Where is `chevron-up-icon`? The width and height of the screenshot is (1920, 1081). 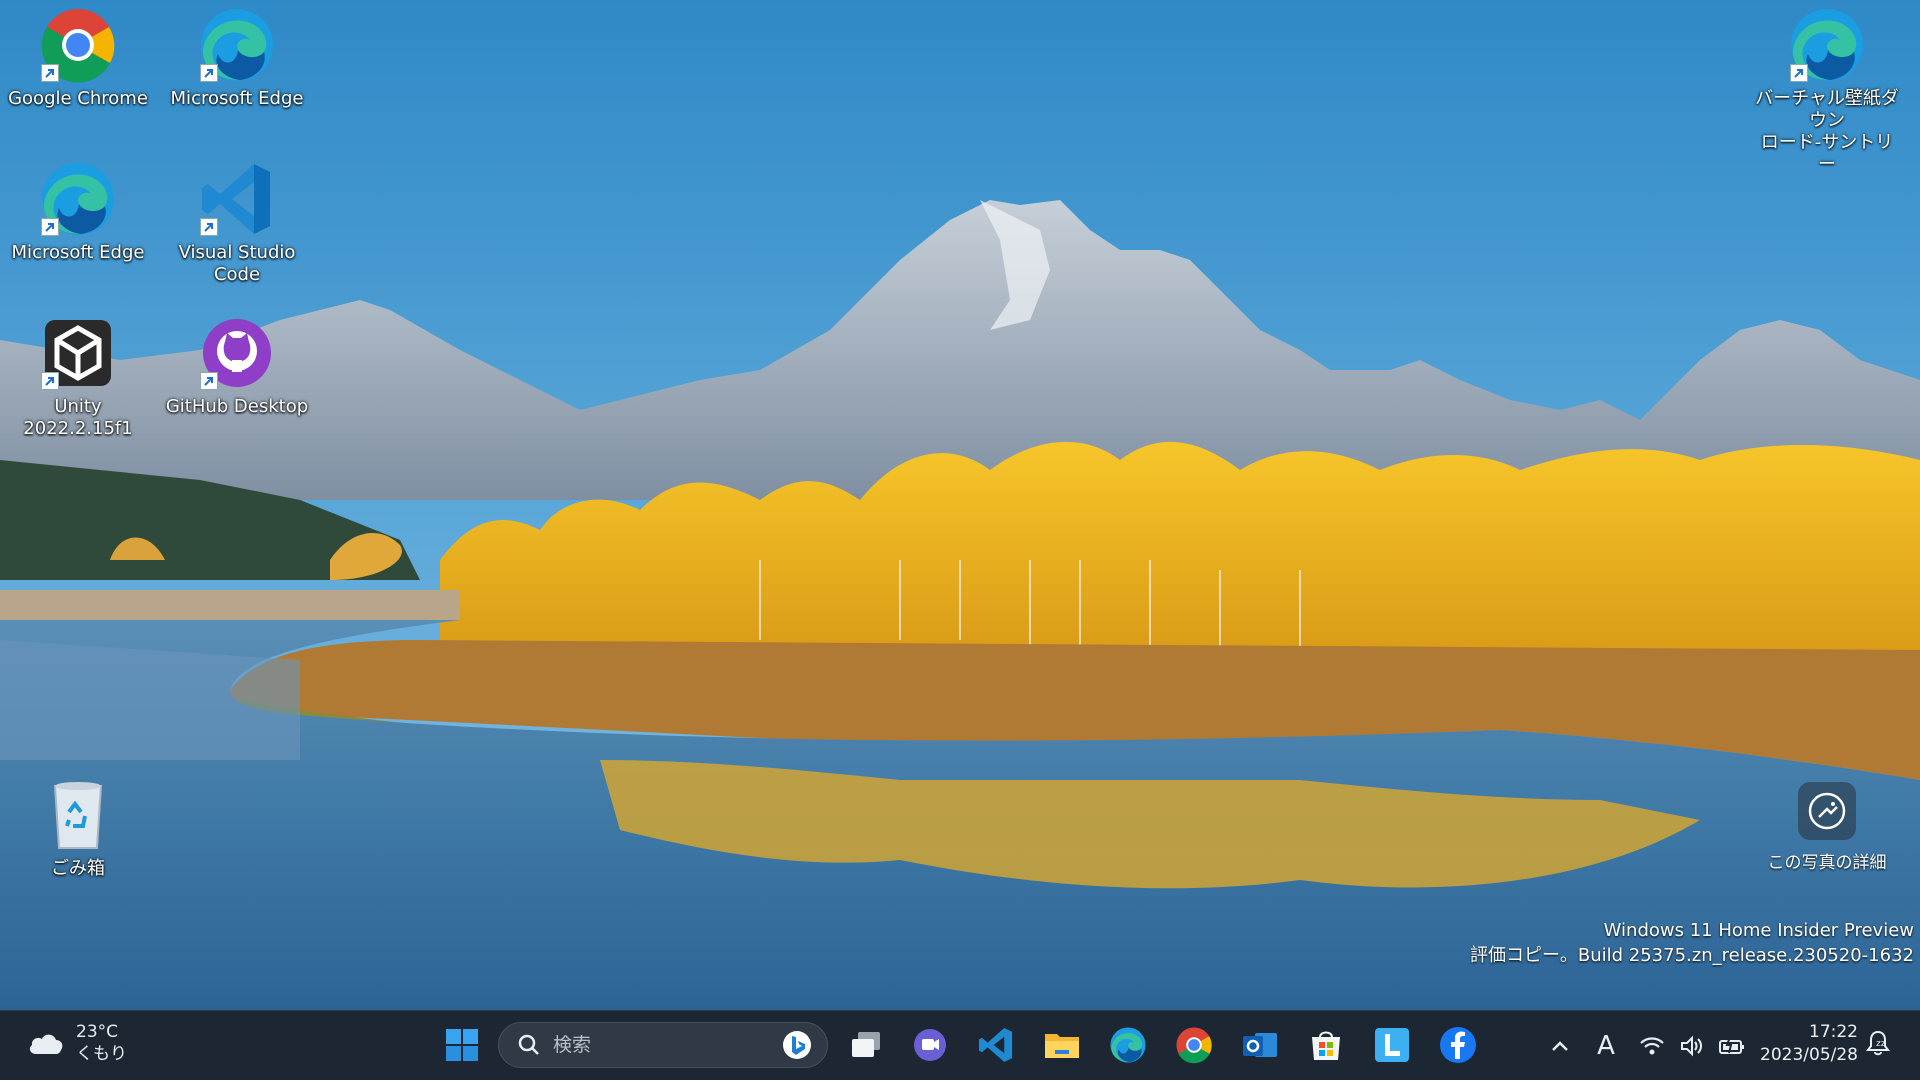 chevron-up-icon is located at coordinates (1560, 1046).